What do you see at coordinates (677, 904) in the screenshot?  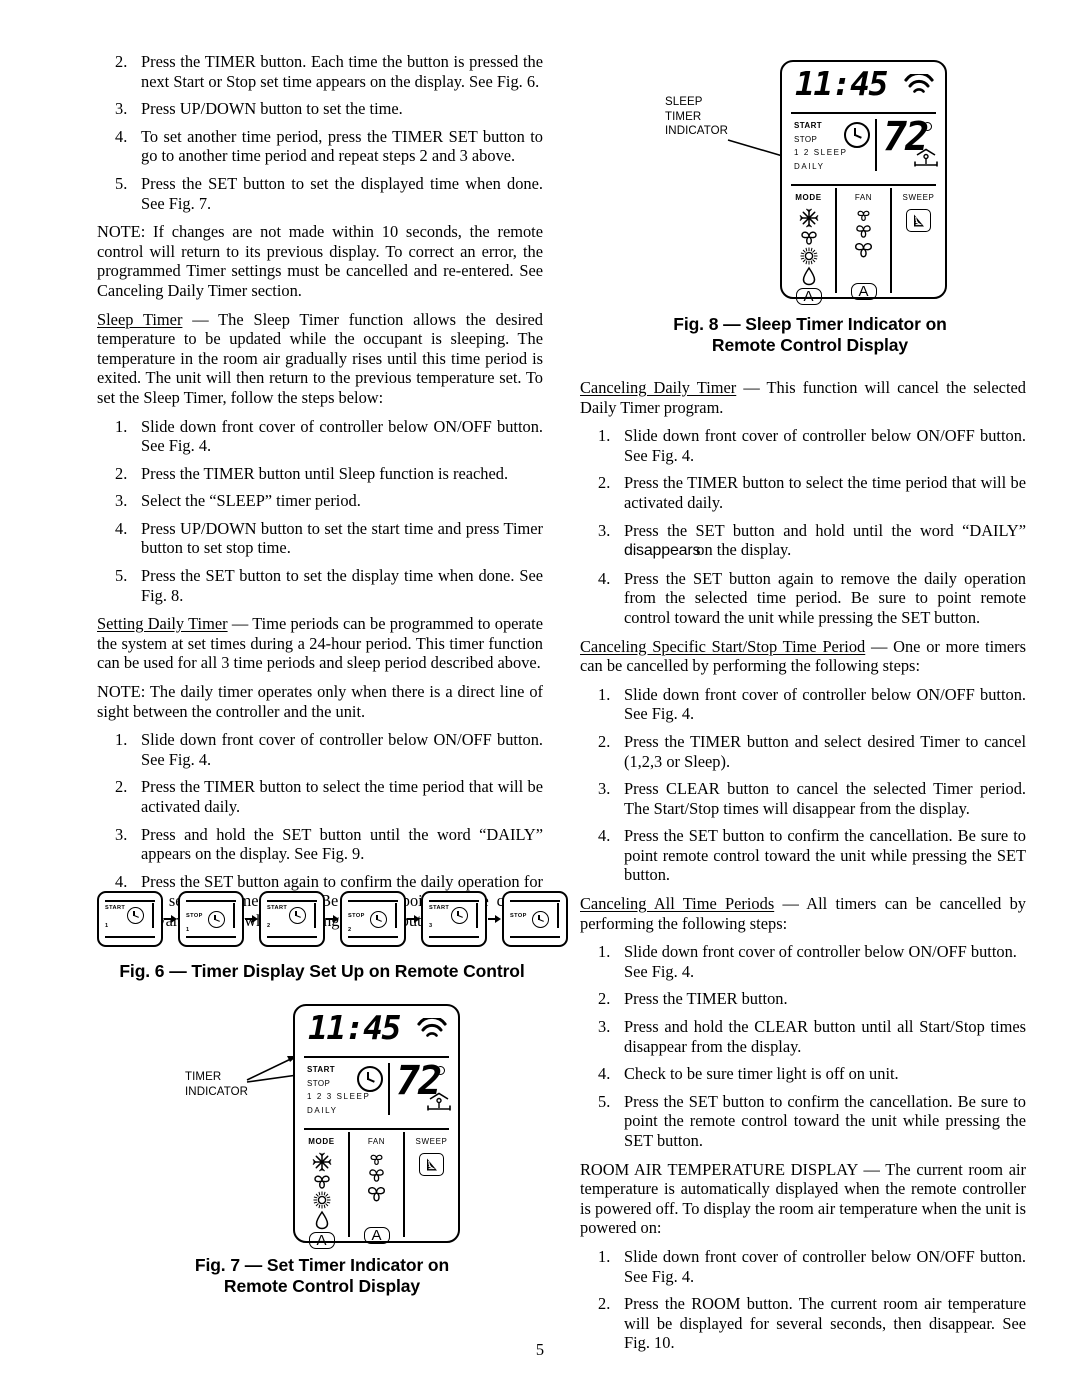 I see `canceling-all-heading: Canceling All Time Periods` at bounding box center [677, 904].